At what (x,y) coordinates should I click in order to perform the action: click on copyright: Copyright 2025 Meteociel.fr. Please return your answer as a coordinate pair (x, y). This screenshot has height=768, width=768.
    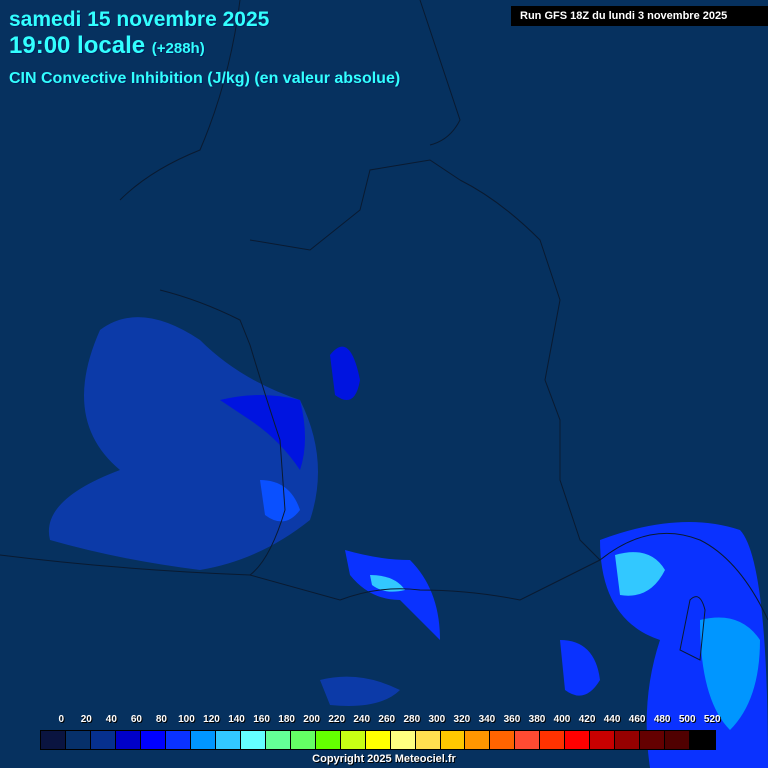
    Looking at the image, I should click on (384, 759).